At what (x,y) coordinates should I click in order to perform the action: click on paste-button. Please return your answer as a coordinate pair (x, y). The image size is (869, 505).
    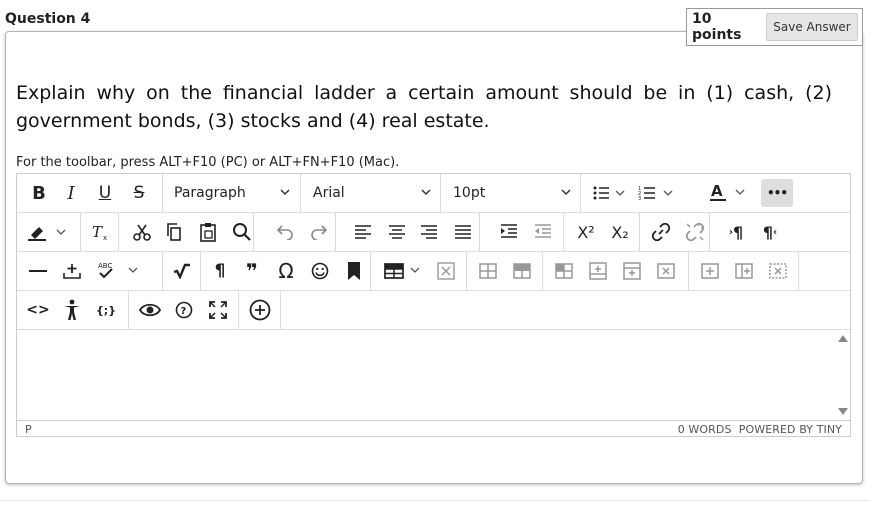
    Looking at the image, I should click on (208, 232).